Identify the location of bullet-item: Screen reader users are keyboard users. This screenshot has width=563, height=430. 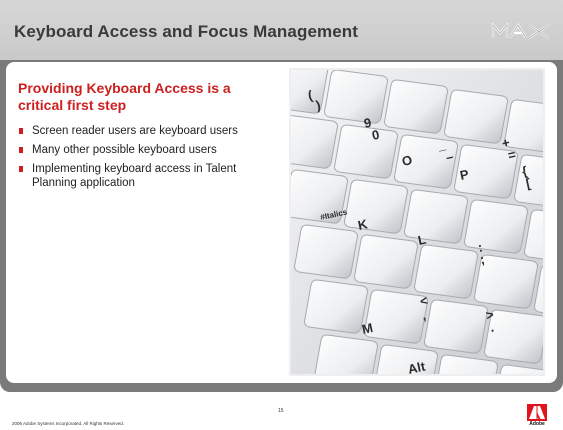
(149, 131).